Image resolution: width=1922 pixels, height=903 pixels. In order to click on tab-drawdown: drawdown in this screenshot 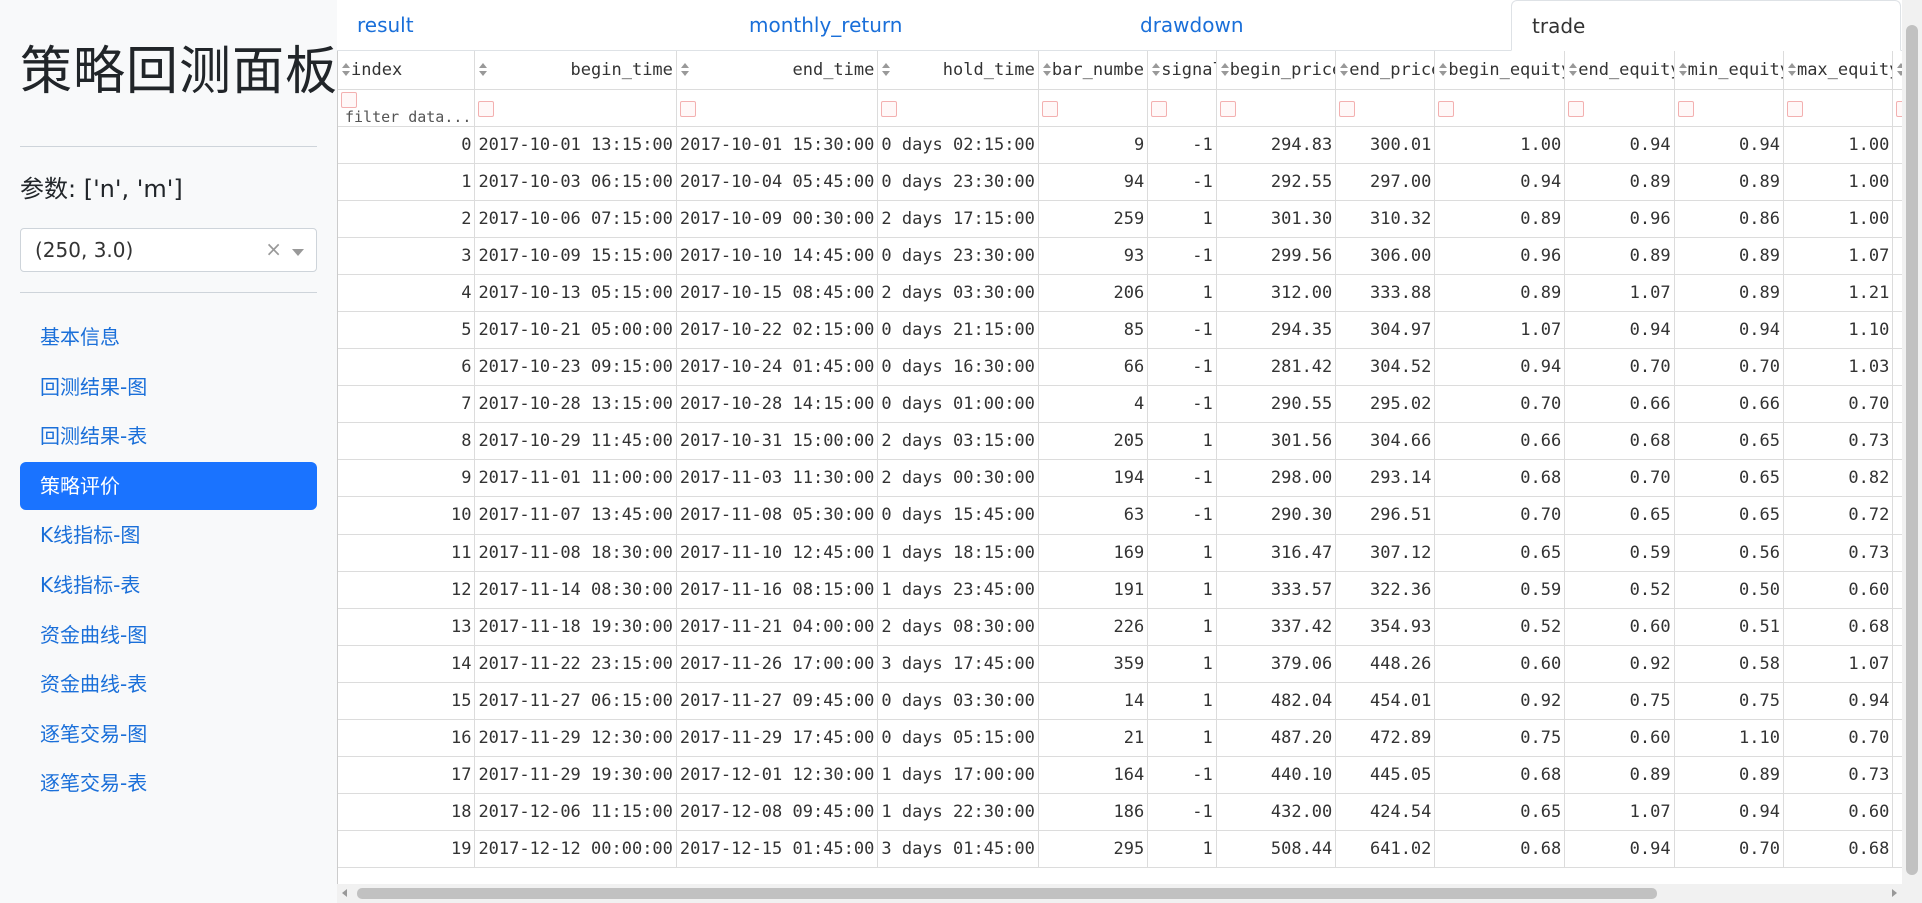, I will do `click(1192, 25)`.